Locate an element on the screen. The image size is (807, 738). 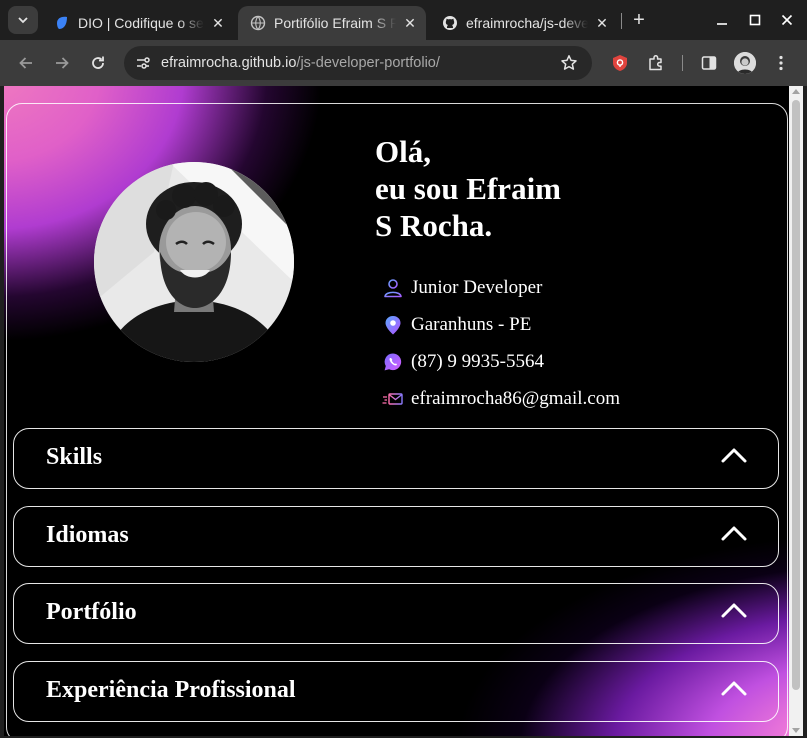
tab-title: efraimrocha/js-developer-portfolio is located at coordinates (527, 23).